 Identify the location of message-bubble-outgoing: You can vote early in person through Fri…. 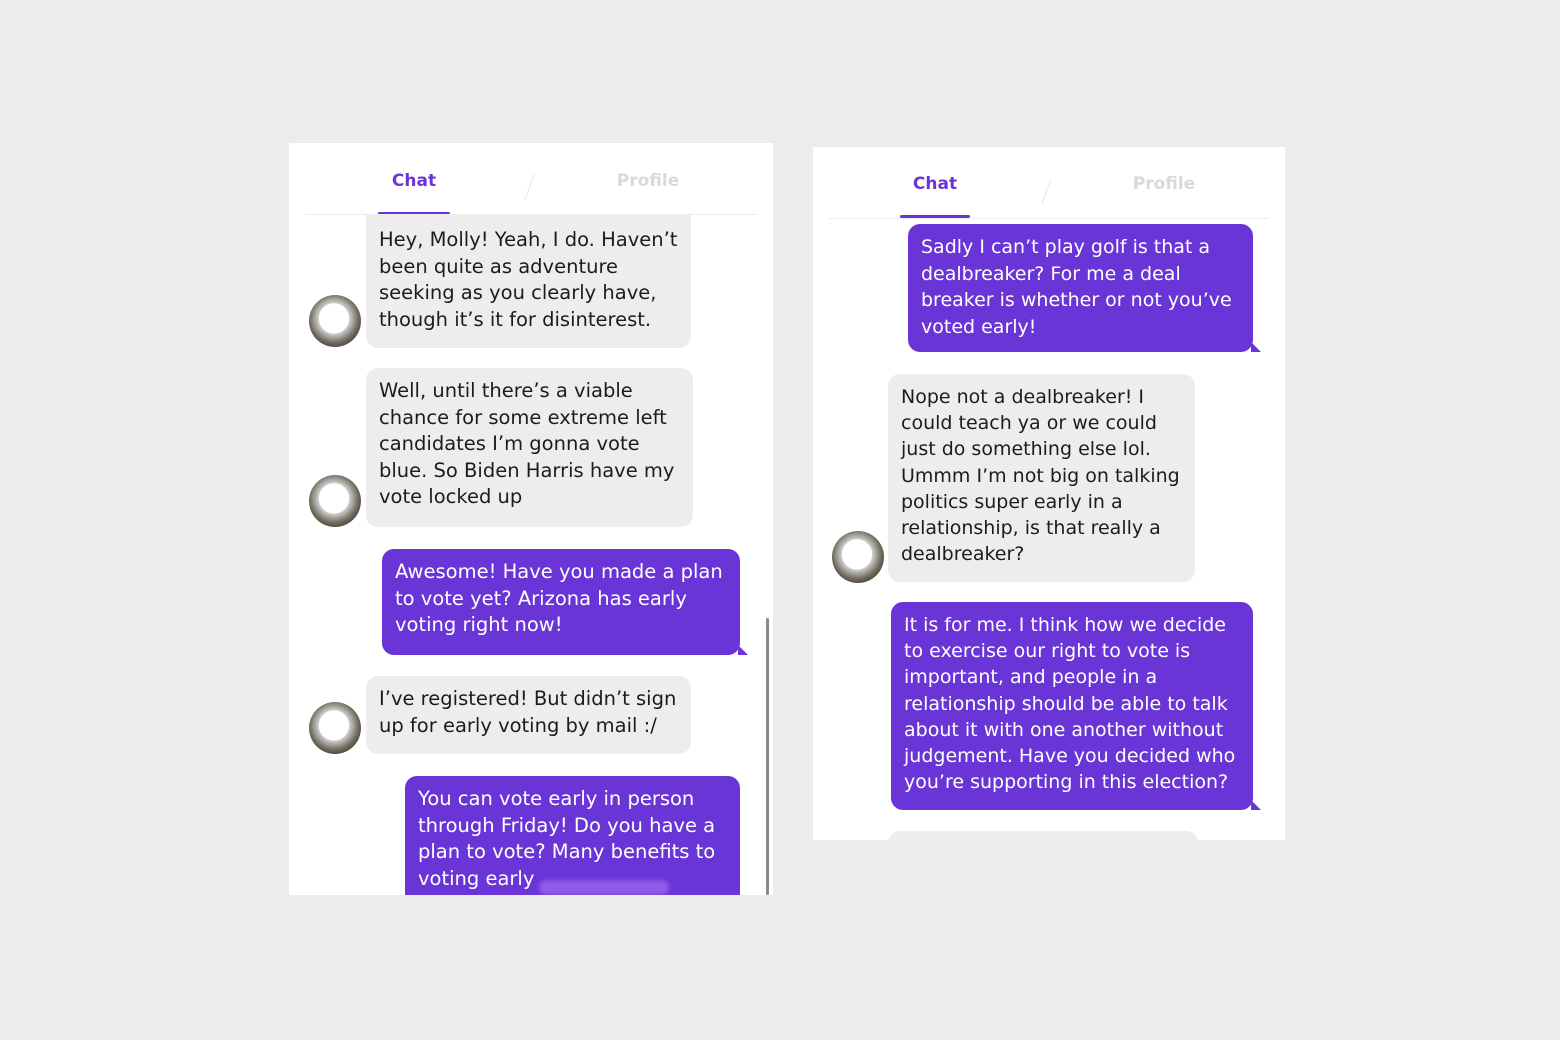
(572, 835).